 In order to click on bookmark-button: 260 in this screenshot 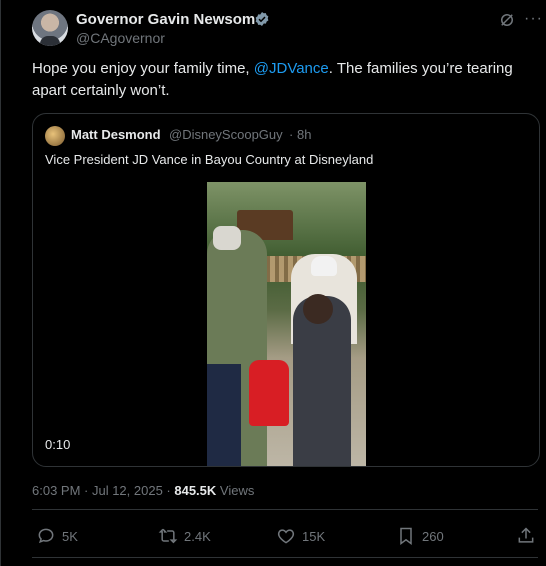, I will do `click(420, 536)`.